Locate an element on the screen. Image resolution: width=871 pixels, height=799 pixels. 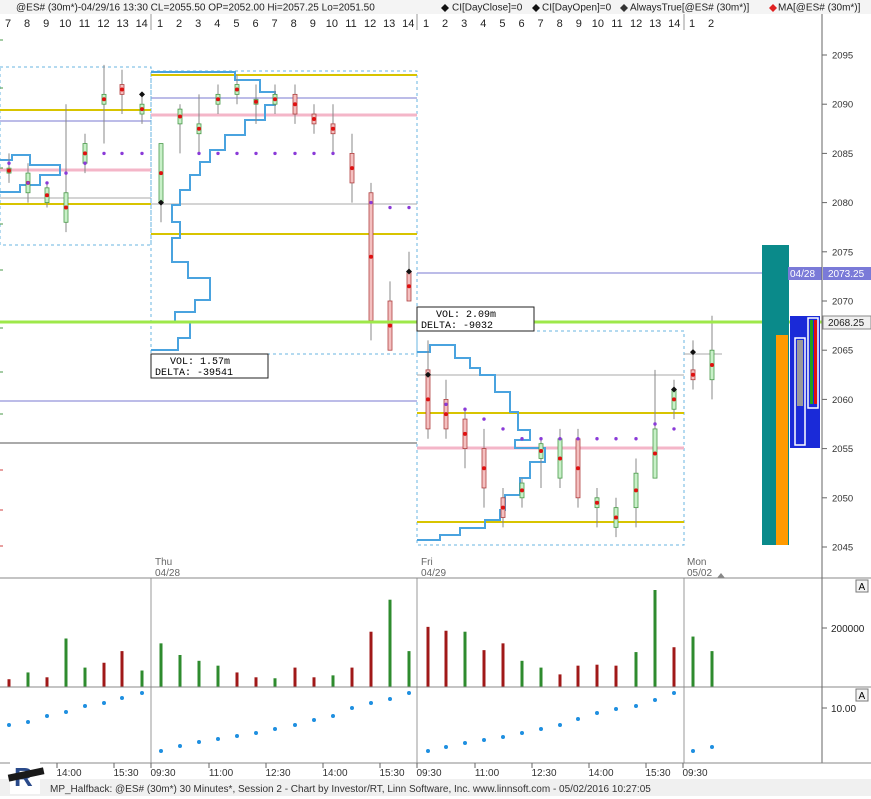
day-label-dow: Fri is located at coordinates (427, 562).